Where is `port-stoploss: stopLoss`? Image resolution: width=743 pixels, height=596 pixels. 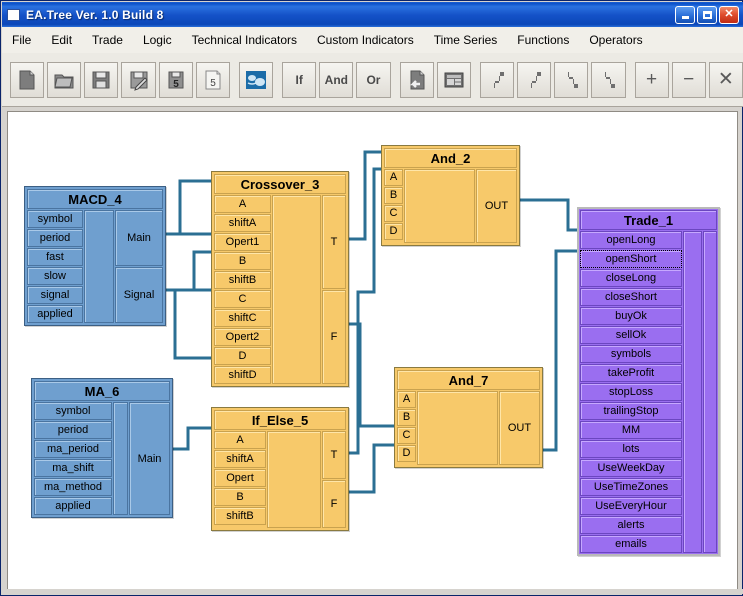
port-stoploss: stopLoss is located at coordinates (631, 392).